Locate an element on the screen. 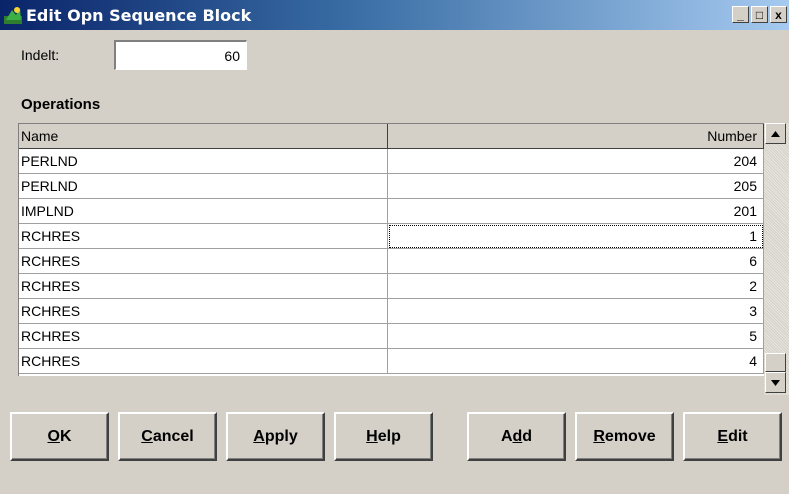  cell-number: 1 is located at coordinates (575, 236).